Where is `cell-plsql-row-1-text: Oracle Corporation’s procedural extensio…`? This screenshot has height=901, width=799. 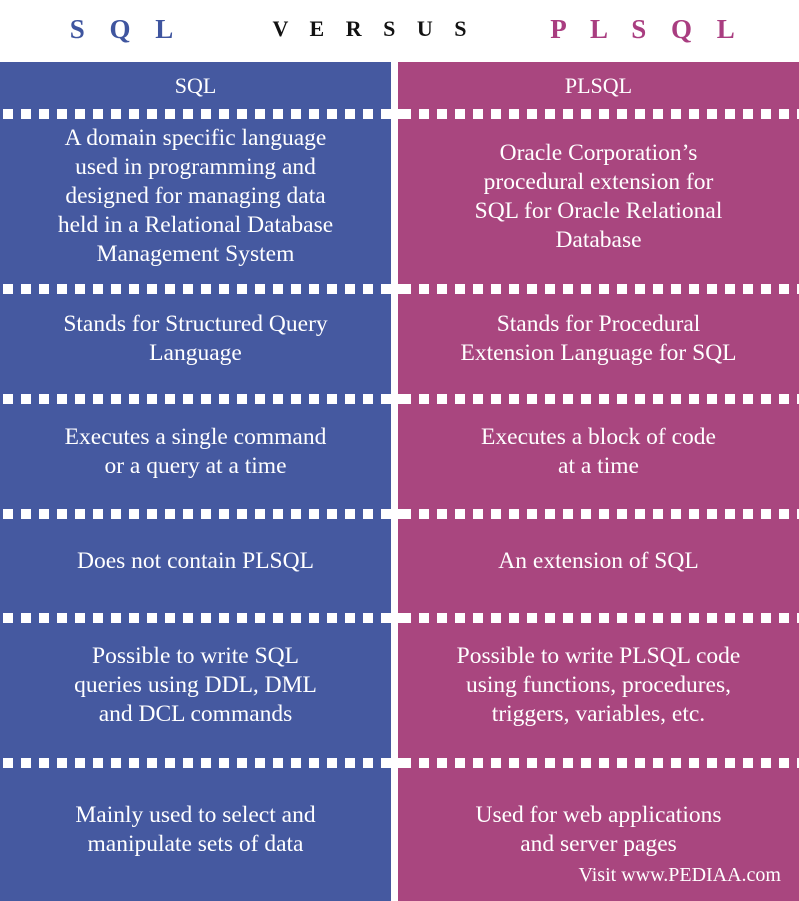 cell-plsql-row-1-text: Oracle Corporation’s procedural extensio… is located at coordinates (598, 196).